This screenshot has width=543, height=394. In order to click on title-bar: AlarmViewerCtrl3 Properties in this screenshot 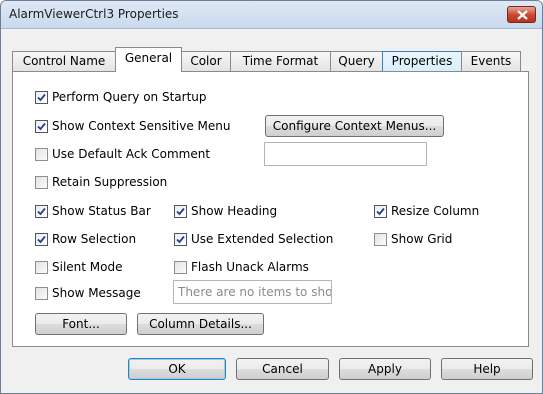, I will do `click(271, 15)`.